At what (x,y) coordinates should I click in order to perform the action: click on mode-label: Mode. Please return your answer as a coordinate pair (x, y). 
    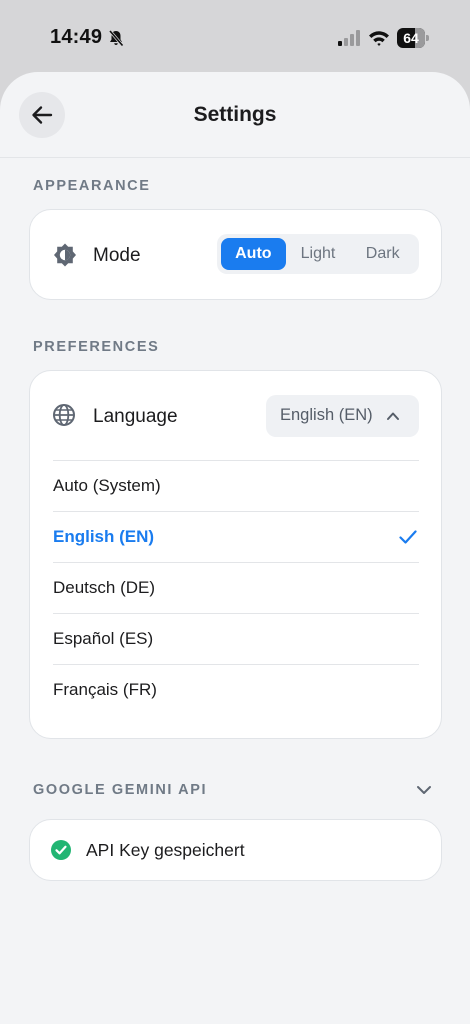
    Looking at the image, I should click on (117, 255).